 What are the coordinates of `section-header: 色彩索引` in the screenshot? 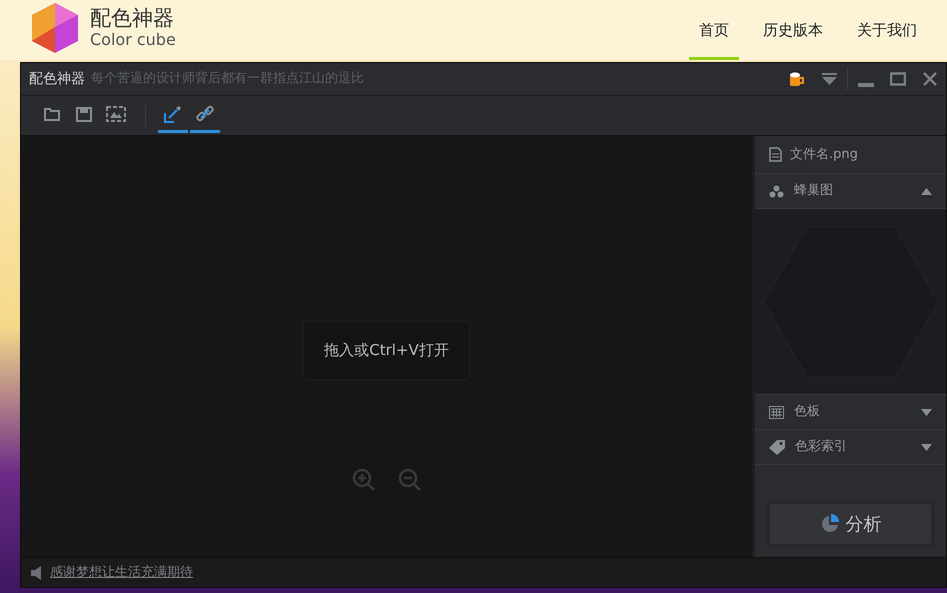 It's located at (850, 447).